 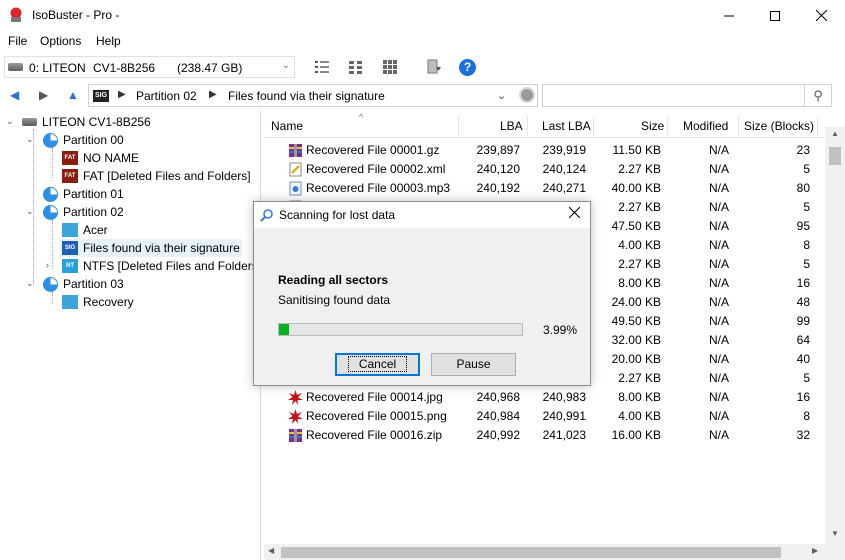 I want to click on menu-file: File, so click(x=17, y=41).